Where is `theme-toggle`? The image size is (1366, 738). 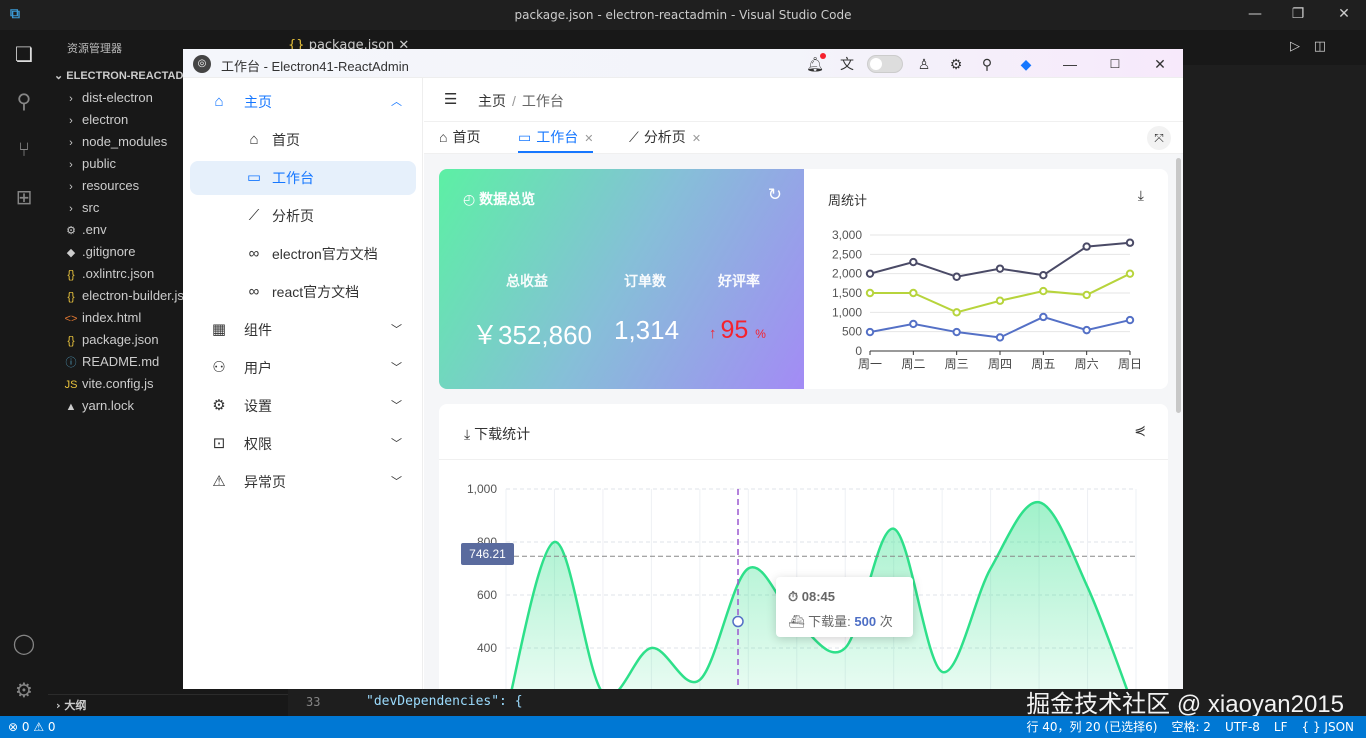 theme-toggle is located at coordinates (885, 64).